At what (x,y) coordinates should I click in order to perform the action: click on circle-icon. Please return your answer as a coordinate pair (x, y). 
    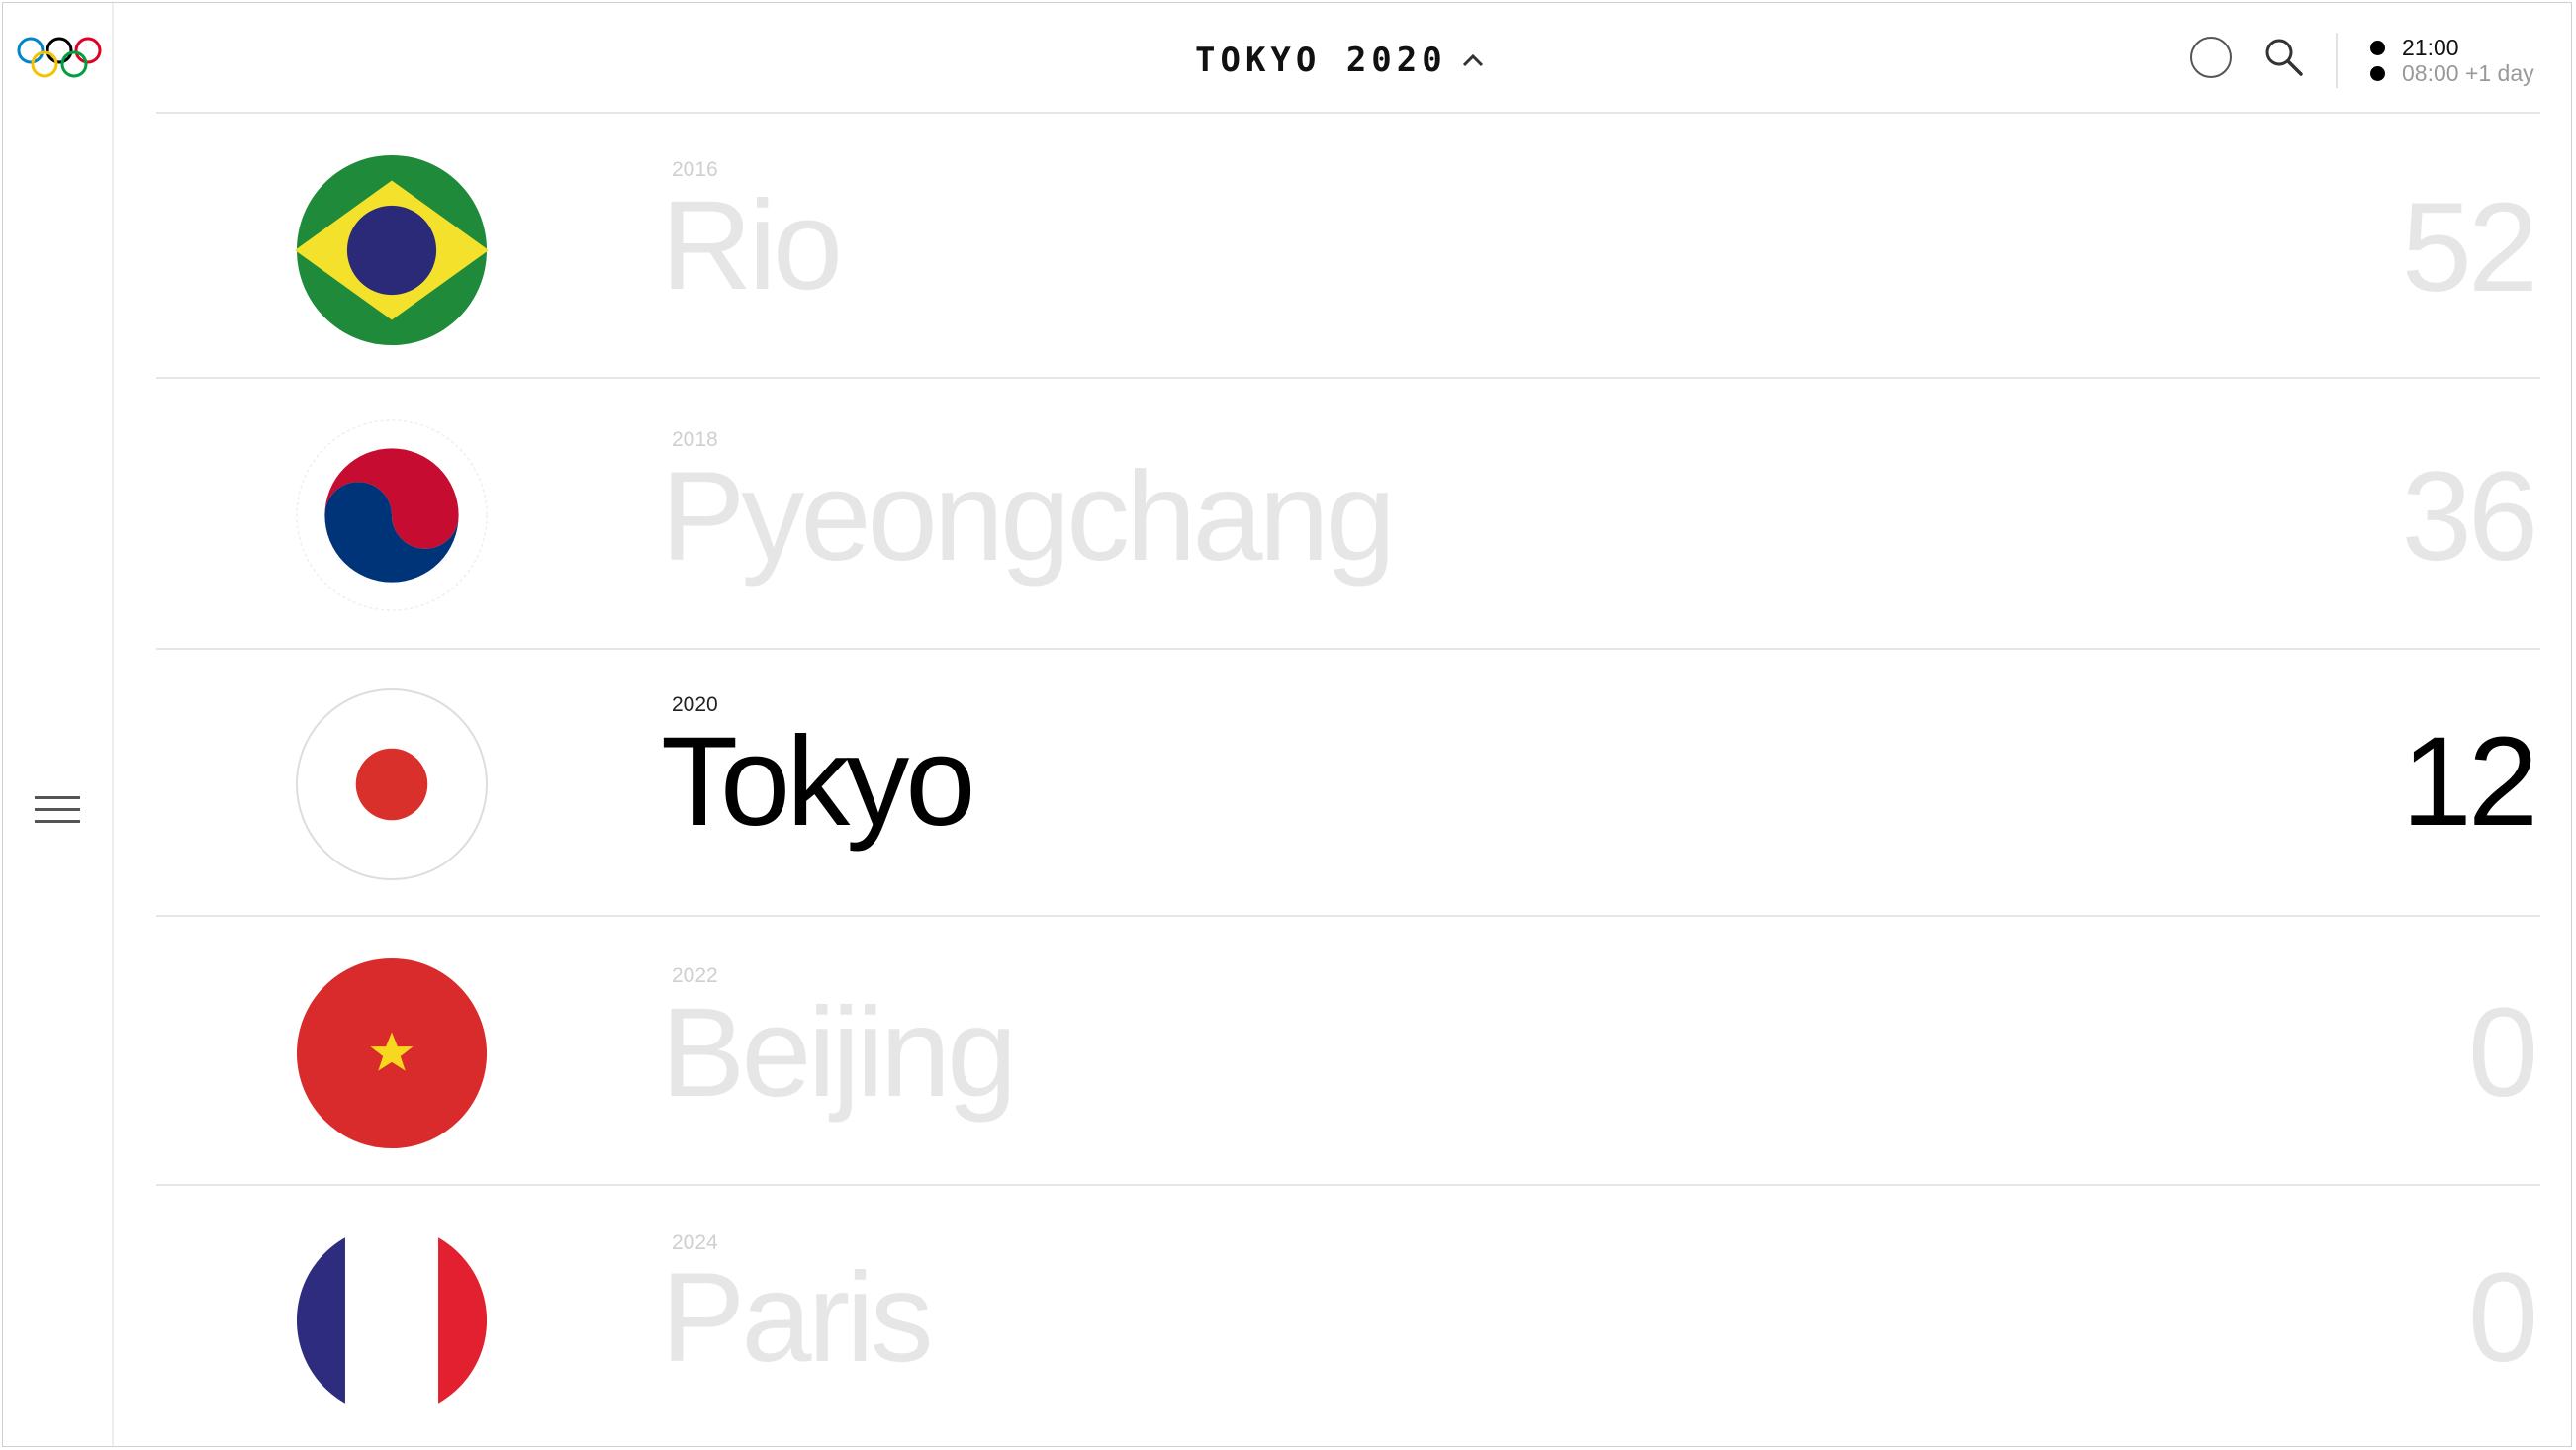
    Looking at the image, I should click on (2211, 57).